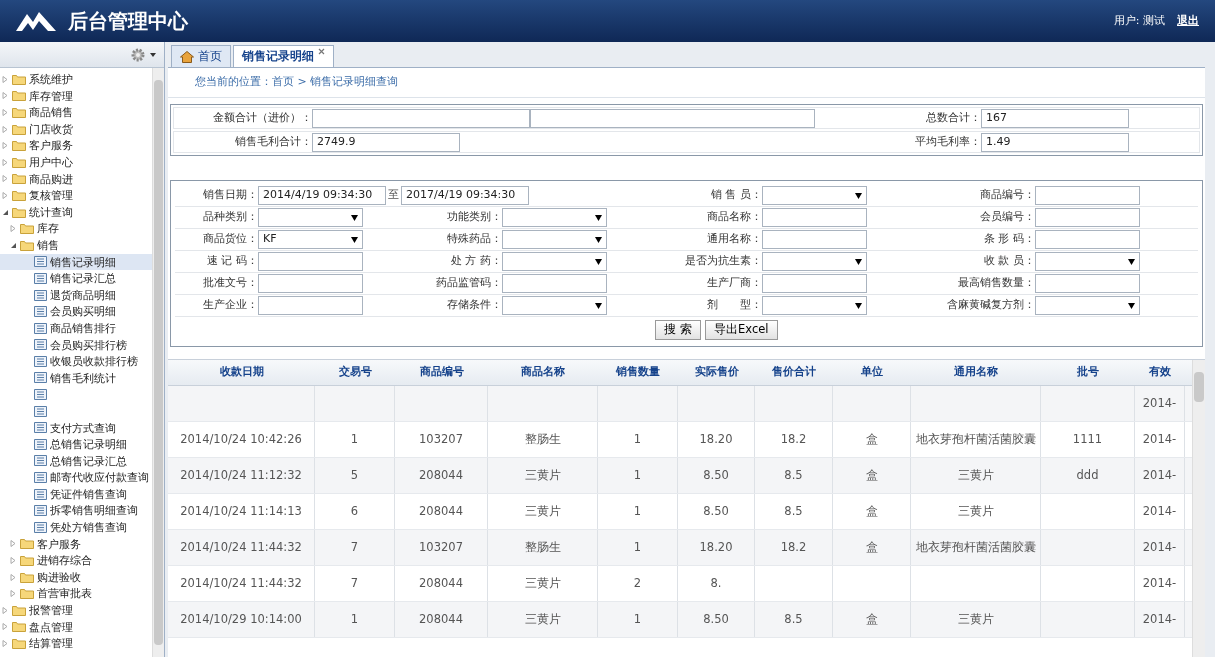  What do you see at coordinates (76, 212) in the screenshot?
I see `tree-folder: 统计查询` at bounding box center [76, 212].